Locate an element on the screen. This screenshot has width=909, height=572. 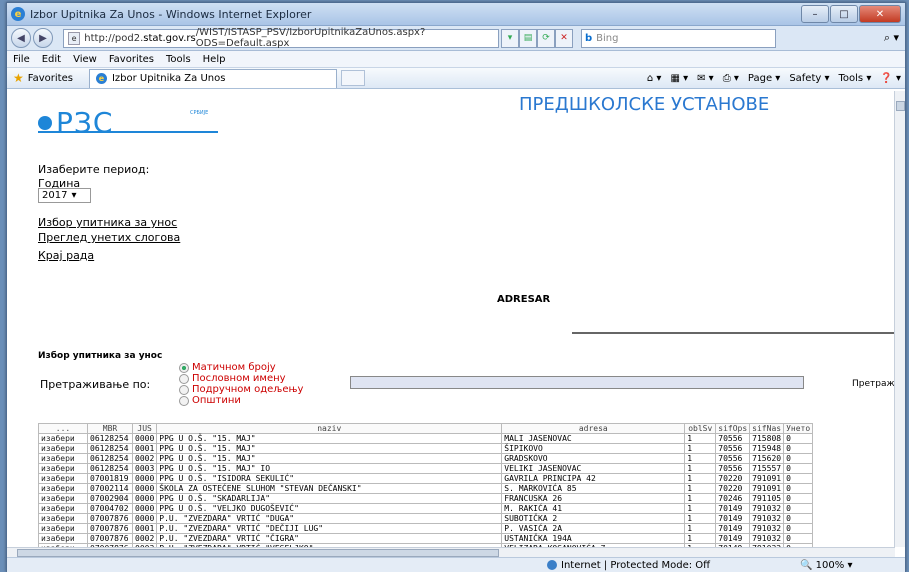
year-select: 2017 ▾ is located at coordinates (64, 195).